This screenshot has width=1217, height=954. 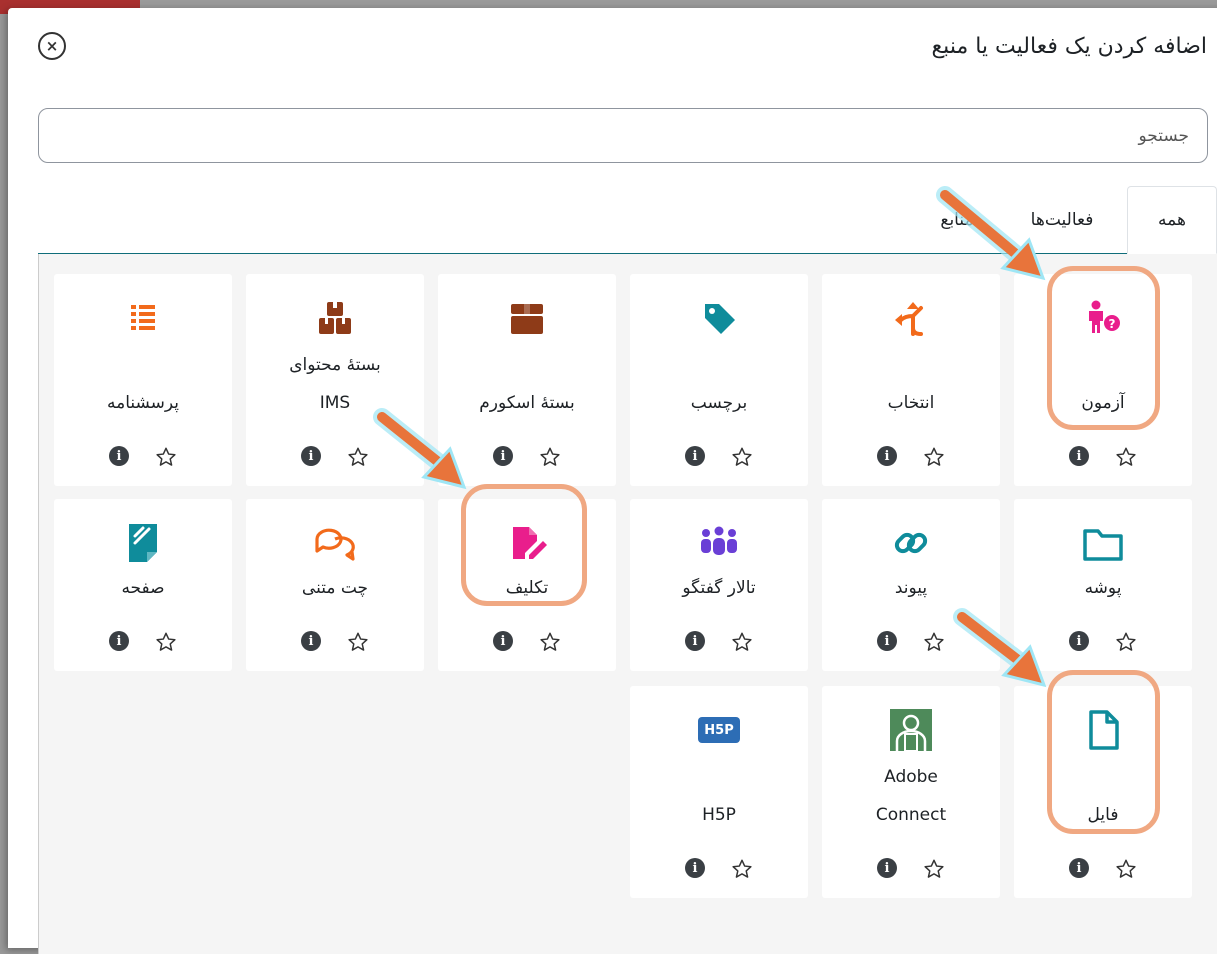 I want to click on chat-icon, so click(x=335, y=543).